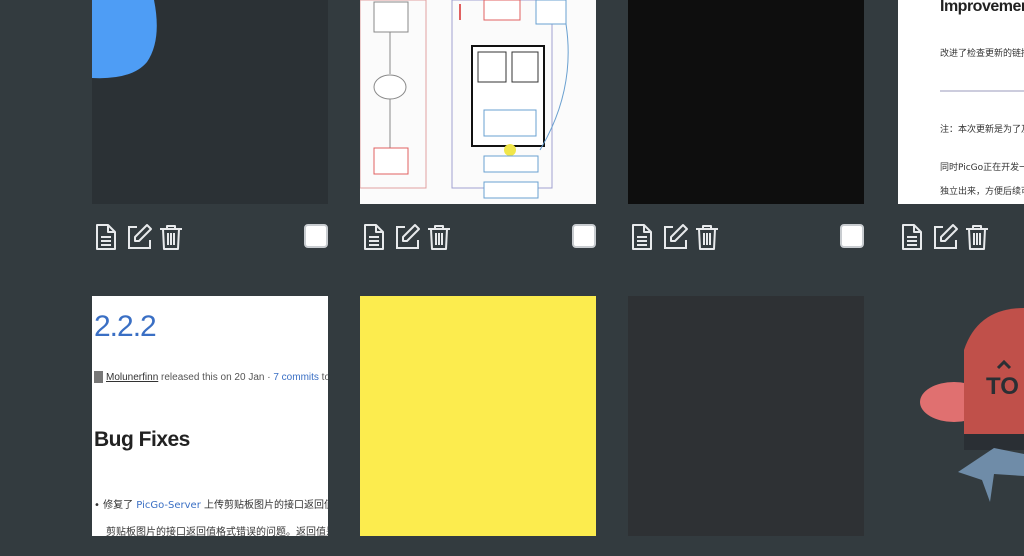 Image resolution: width=1024 pixels, height=556 pixels. Describe the element at coordinates (125, 326) in the screenshot. I see `release-version: 2.2.2` at that location.